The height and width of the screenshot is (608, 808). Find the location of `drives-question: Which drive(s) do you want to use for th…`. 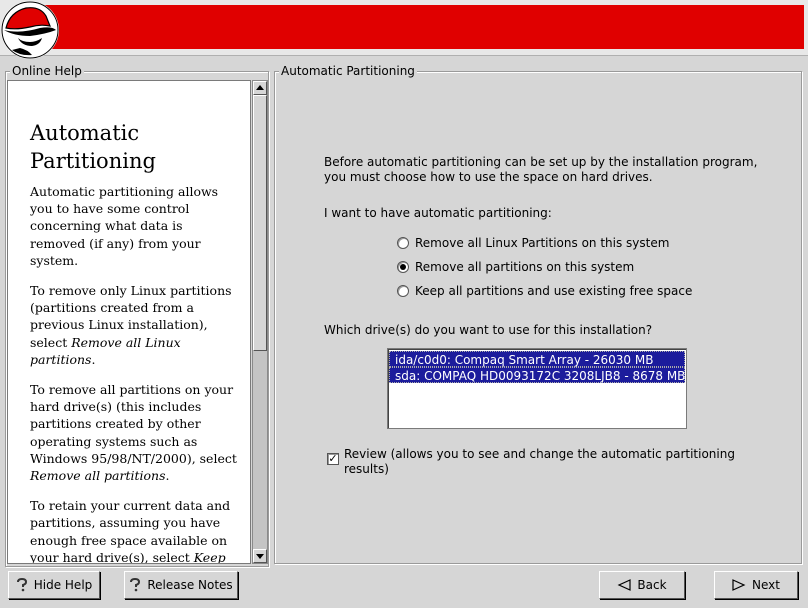

drives-question: Which drive(s) do you want to use for th… is located at coordinates (488, 330).